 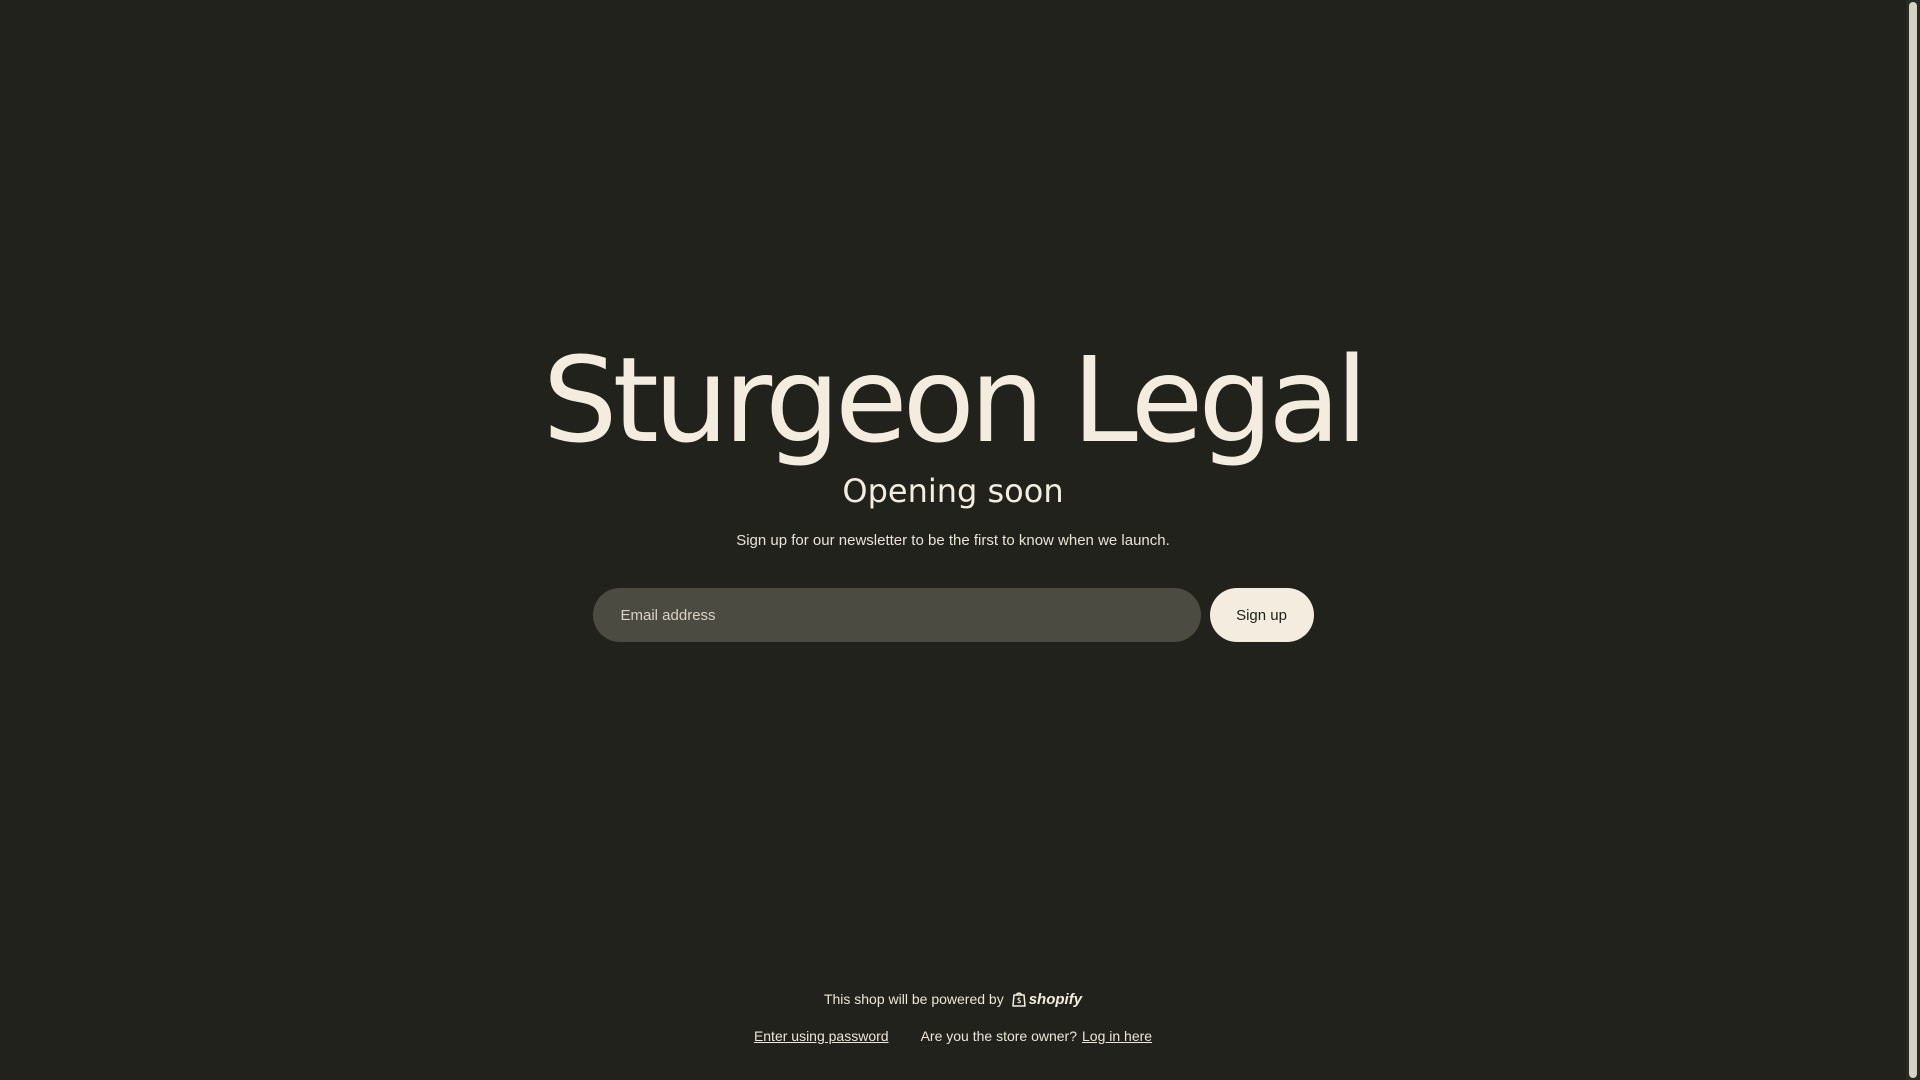 I want to click on newsletter-form: Sign up, so click(x=953, y=615).